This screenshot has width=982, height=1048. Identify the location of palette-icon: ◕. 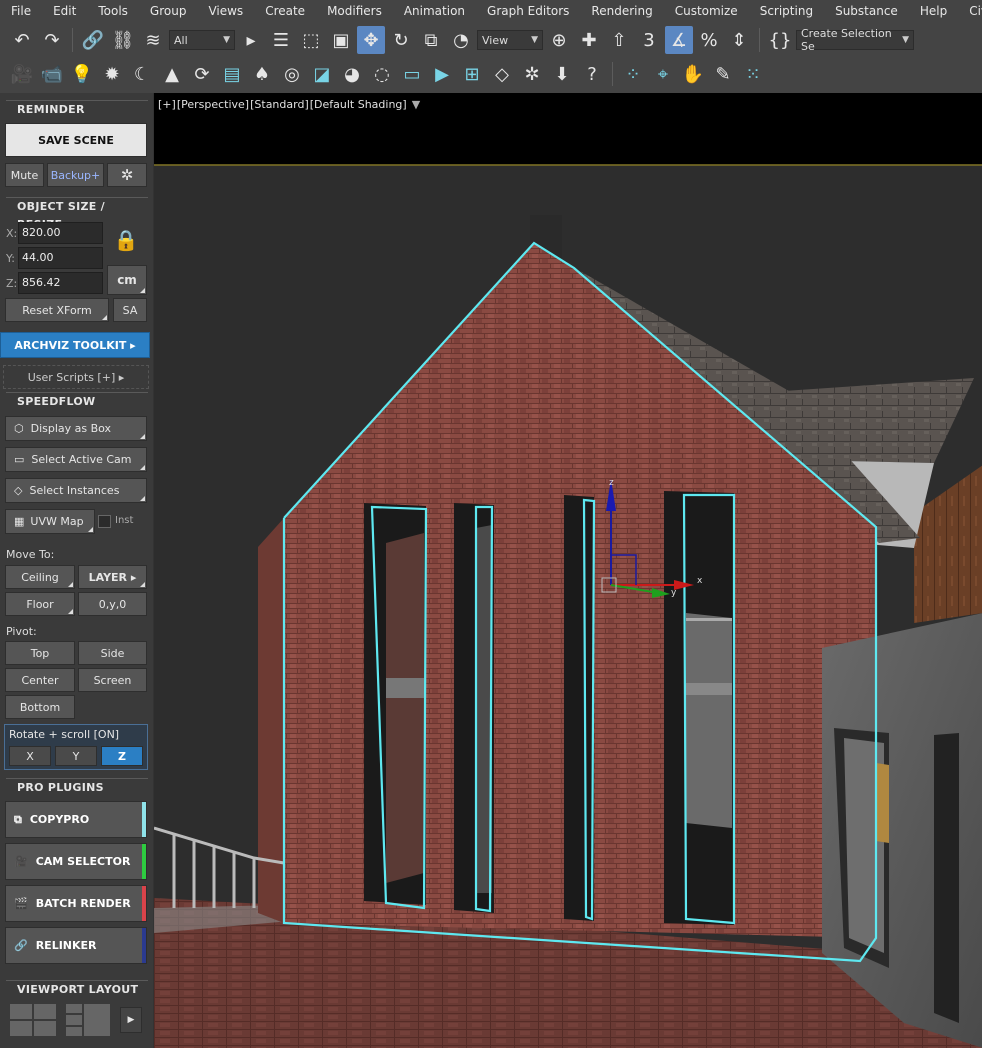
(352, 74).